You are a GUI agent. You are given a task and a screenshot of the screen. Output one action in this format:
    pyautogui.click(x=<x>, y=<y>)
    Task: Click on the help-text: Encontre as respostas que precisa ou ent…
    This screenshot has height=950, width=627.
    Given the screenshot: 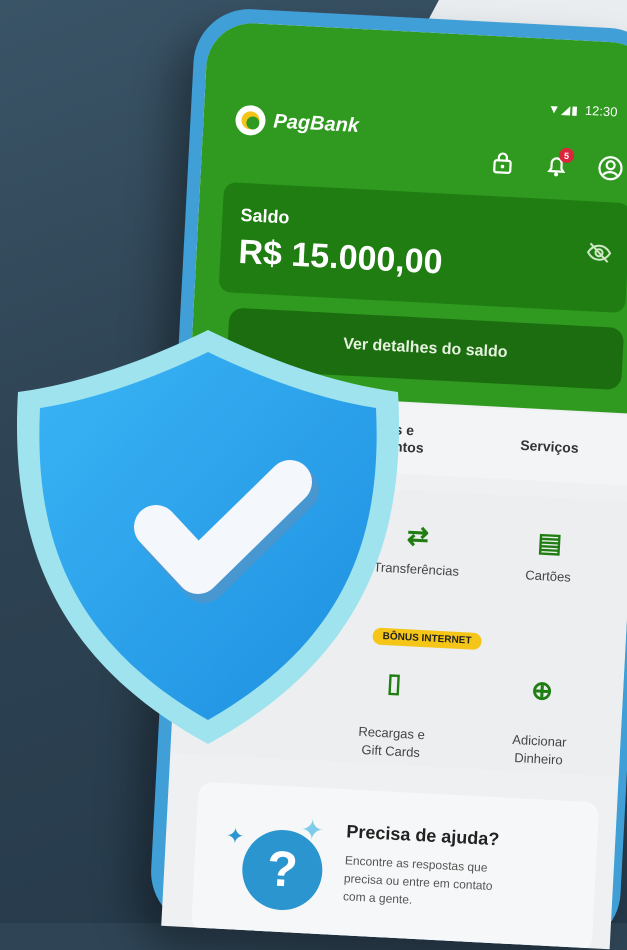 What is the action you would take?
    pyautogui.click(x=417, y=880)
    